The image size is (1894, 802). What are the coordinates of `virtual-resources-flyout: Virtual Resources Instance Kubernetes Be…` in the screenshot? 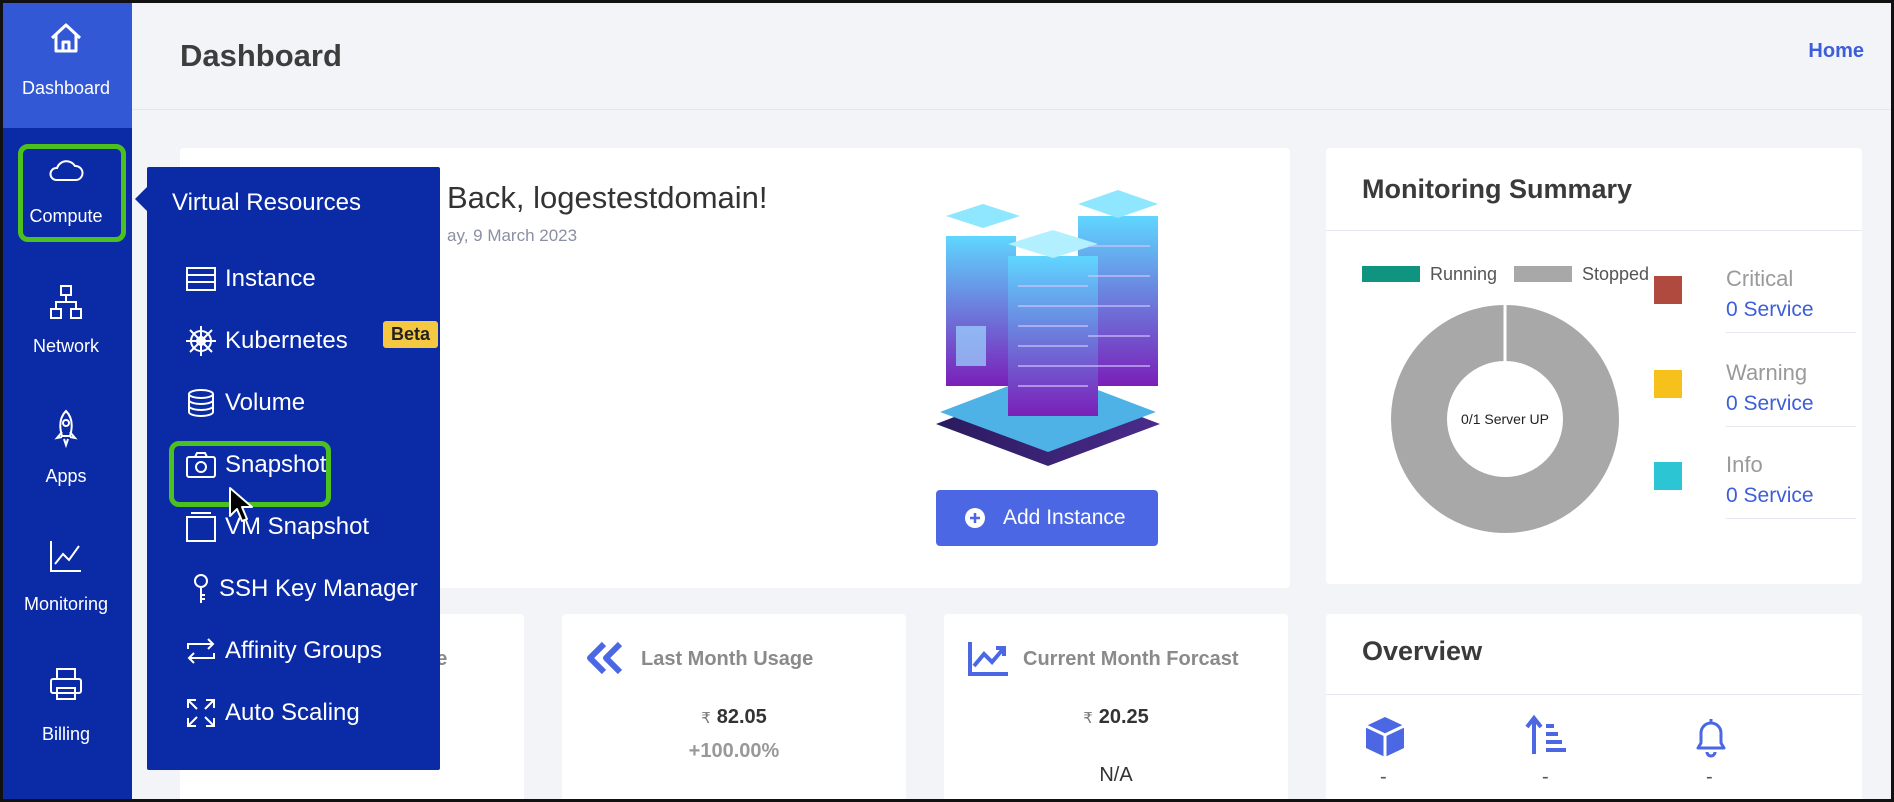 It's located at (287, 468).